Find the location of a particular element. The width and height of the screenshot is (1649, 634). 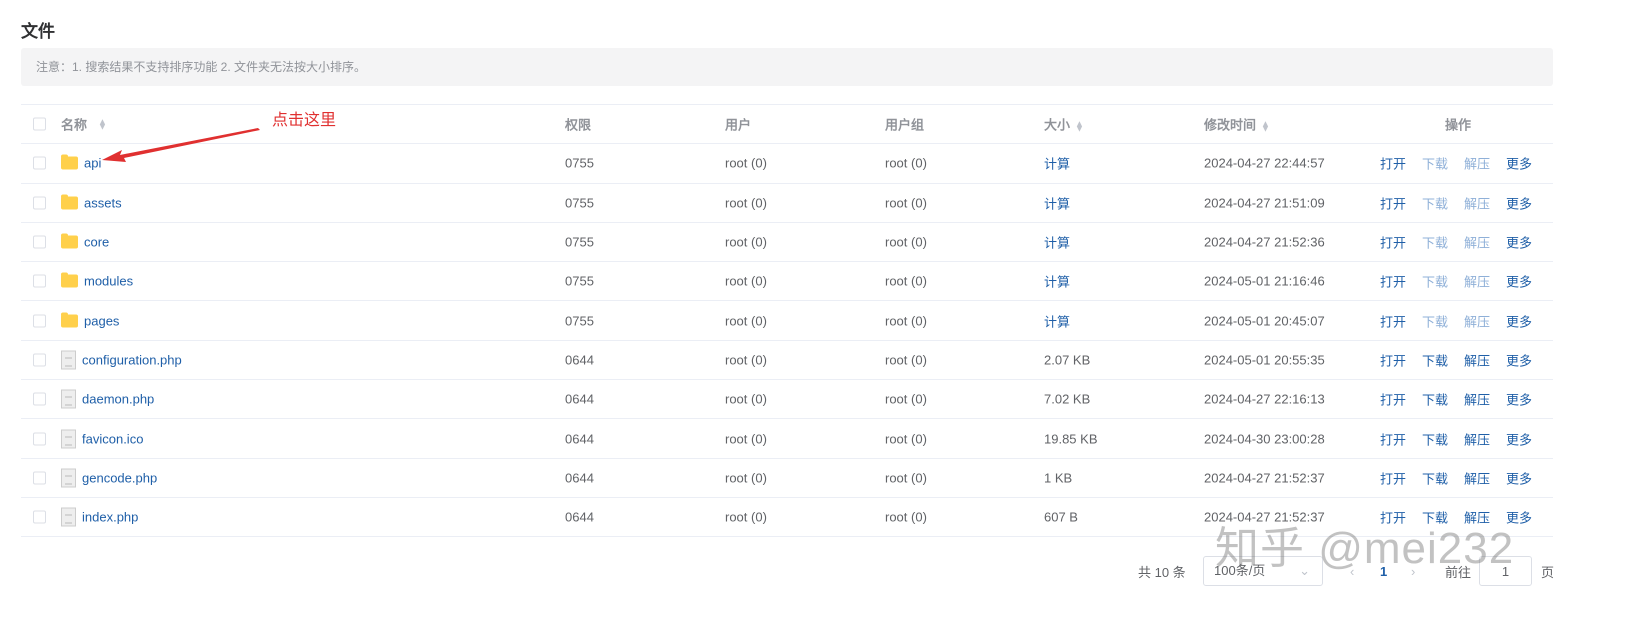

next-page-icon: › is located at coordinates (1413, 571).